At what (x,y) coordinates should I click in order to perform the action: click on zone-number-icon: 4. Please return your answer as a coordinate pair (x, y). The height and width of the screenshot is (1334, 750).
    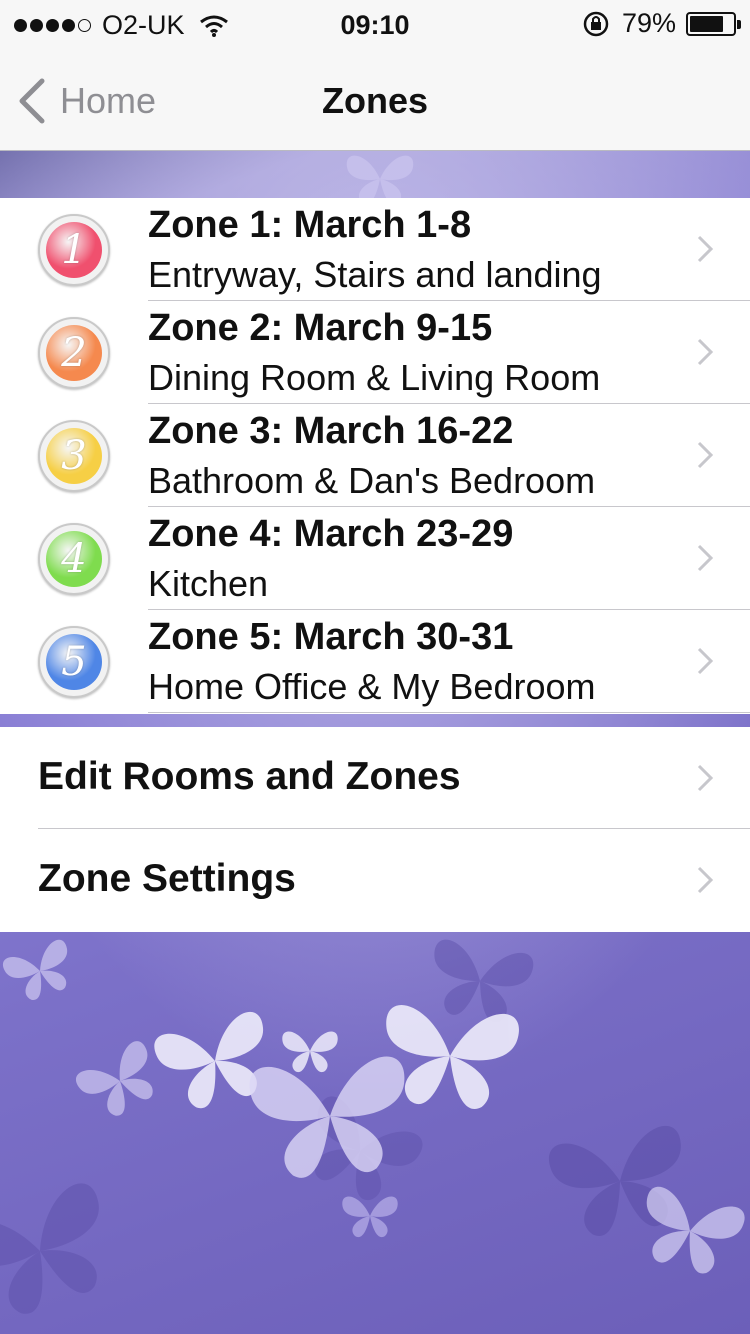
    Looking at the image, I should click on (74, 559).